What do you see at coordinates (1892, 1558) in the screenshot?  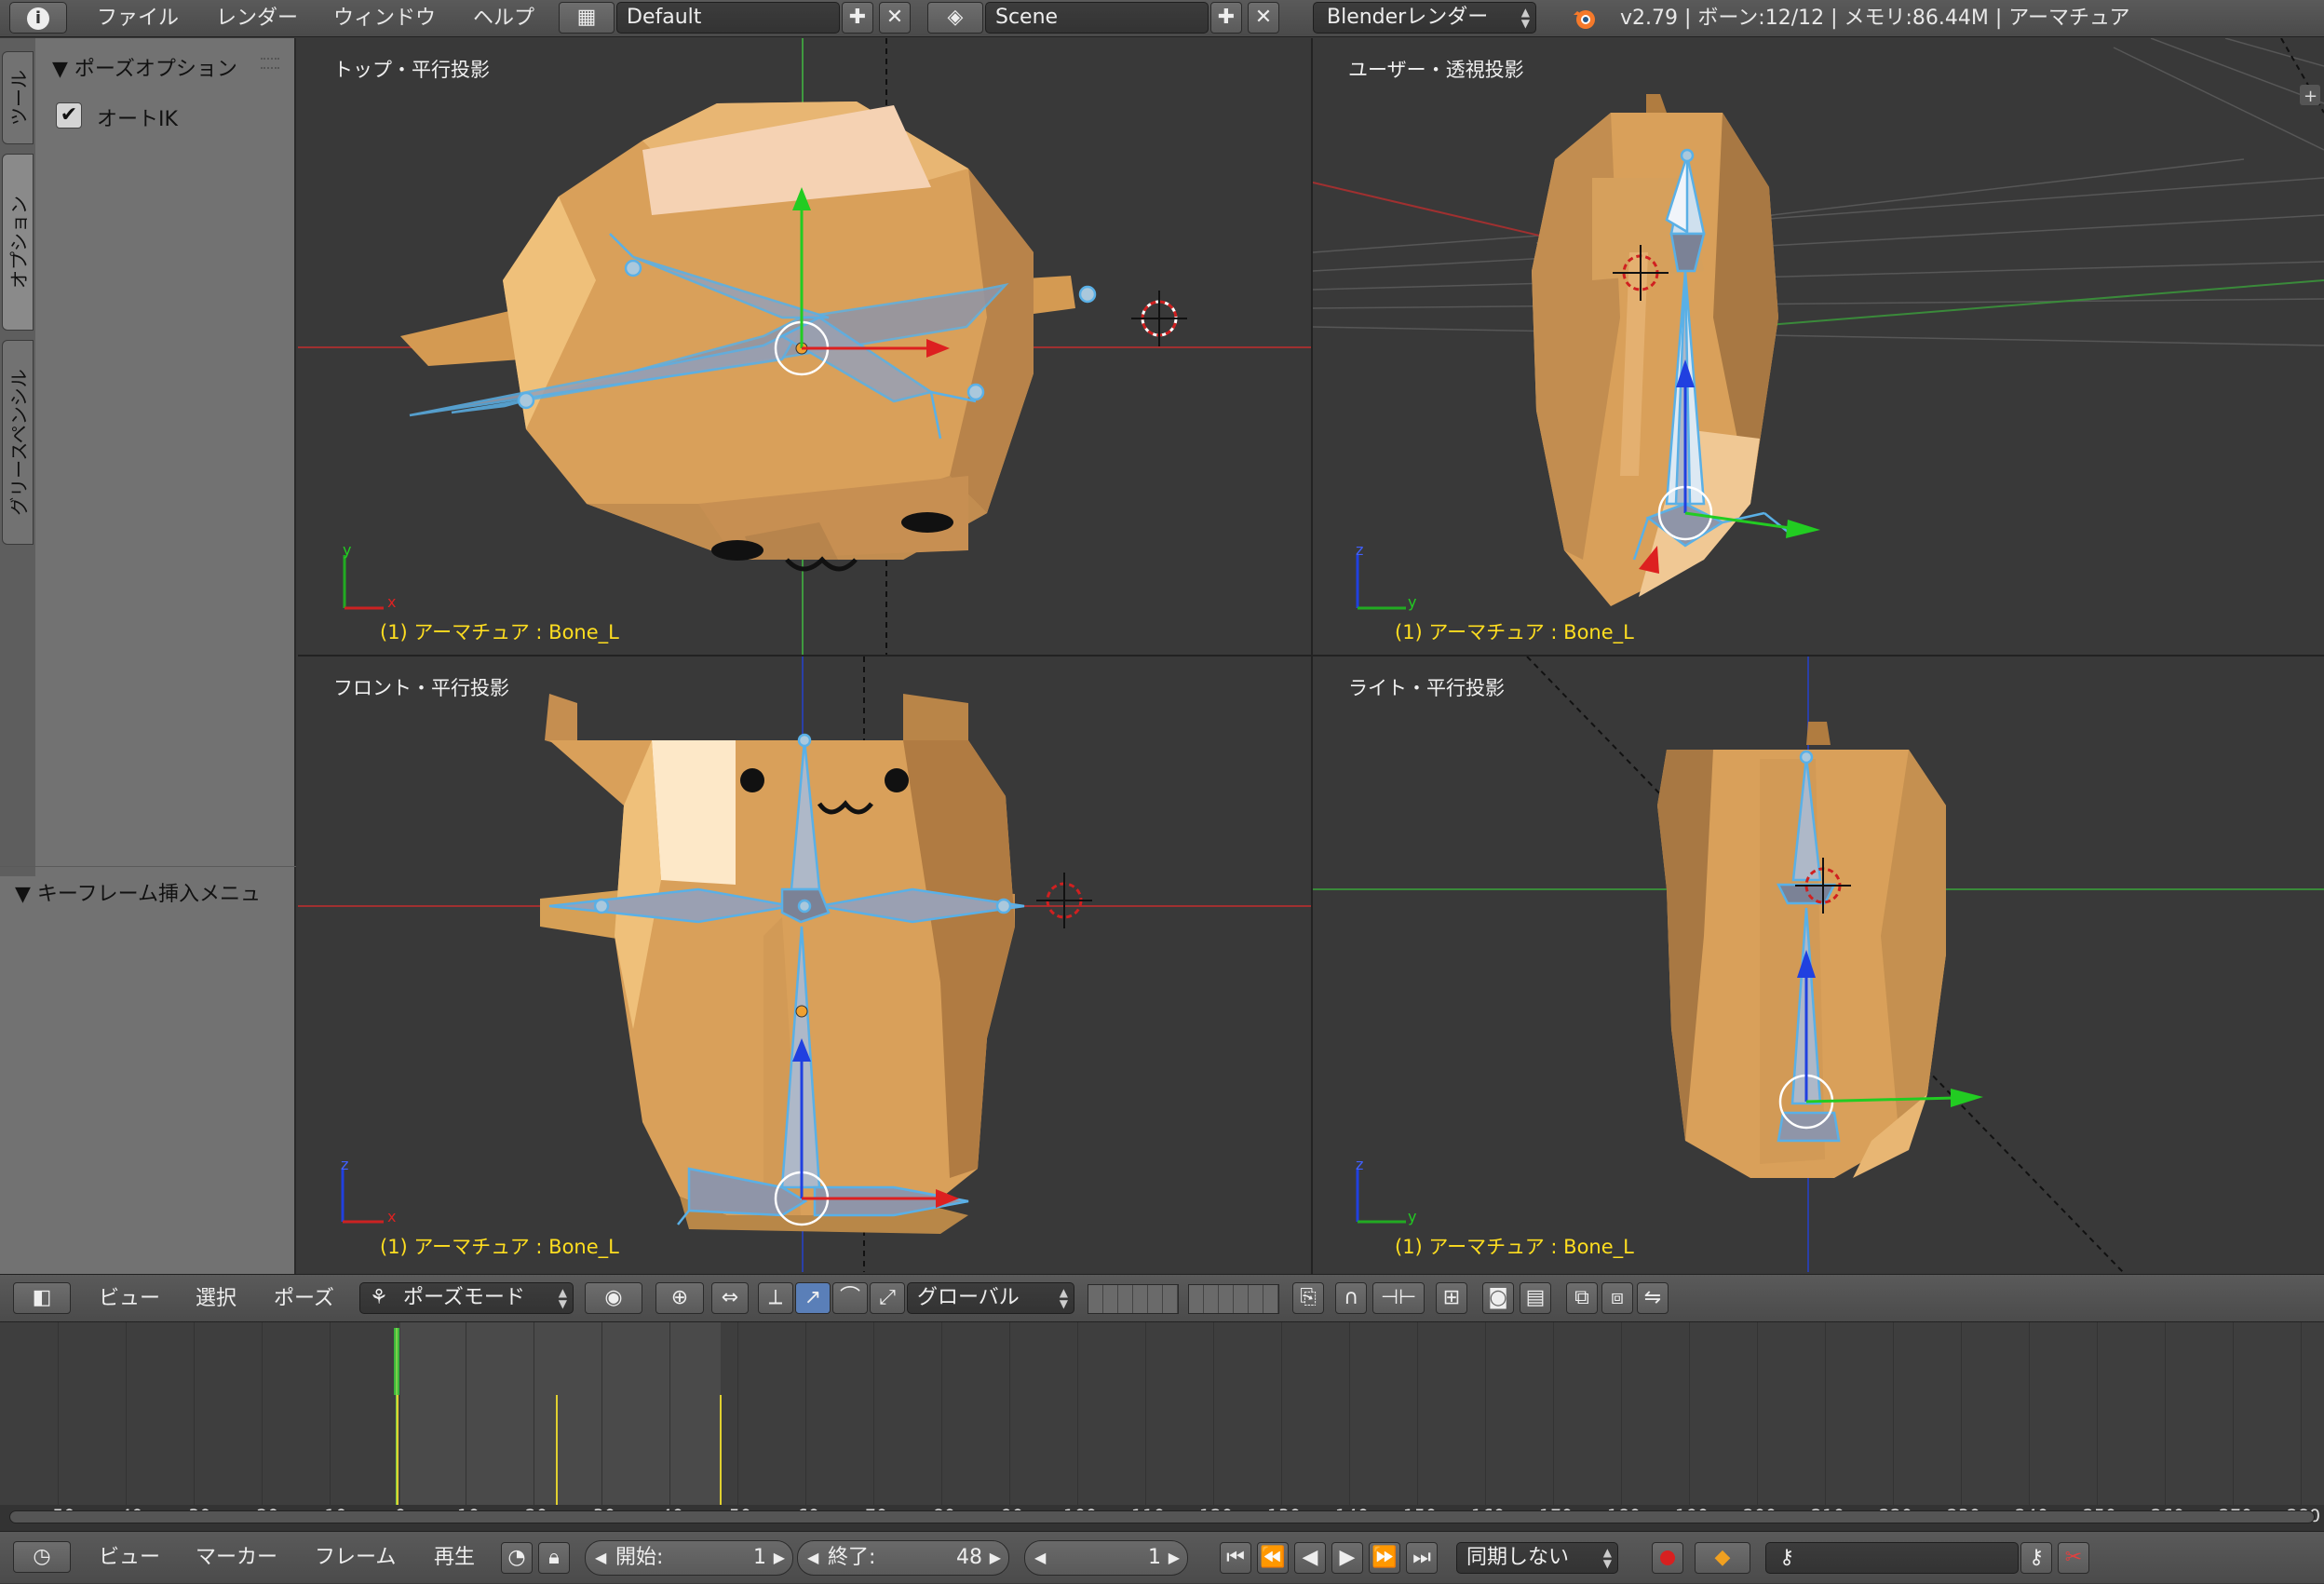 I see `keying-set-field: ⚷` at bounding box center [1892, 1558].